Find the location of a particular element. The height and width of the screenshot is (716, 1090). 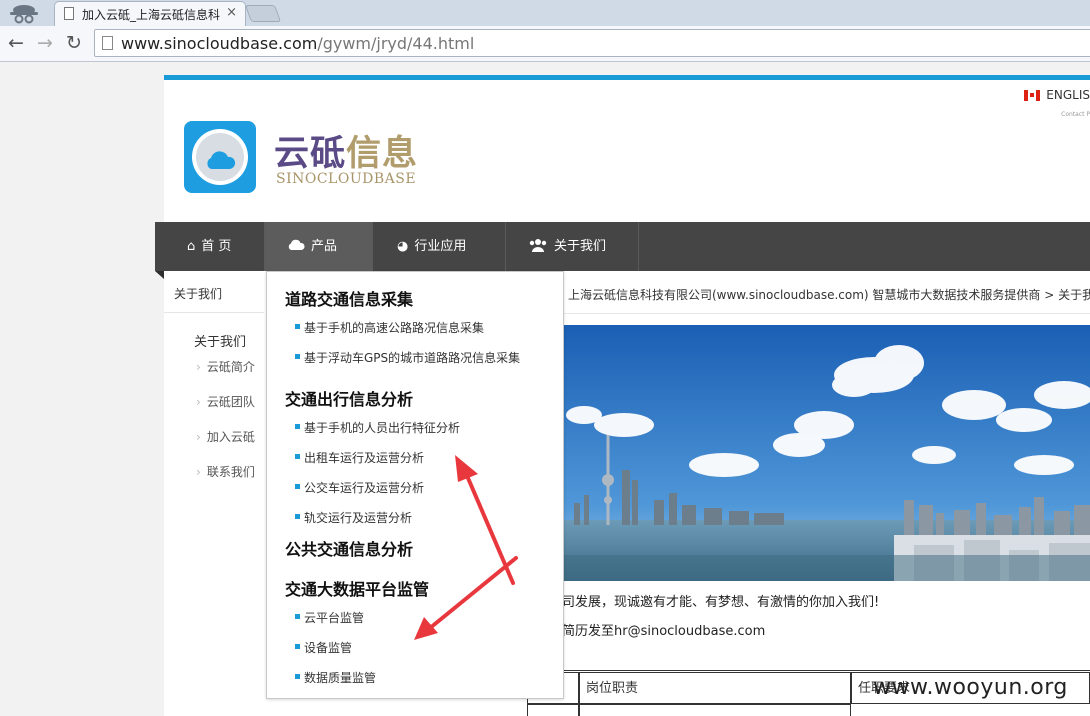

nav-industry: ◕ 行业应用 is located at coordinates (439, 246).